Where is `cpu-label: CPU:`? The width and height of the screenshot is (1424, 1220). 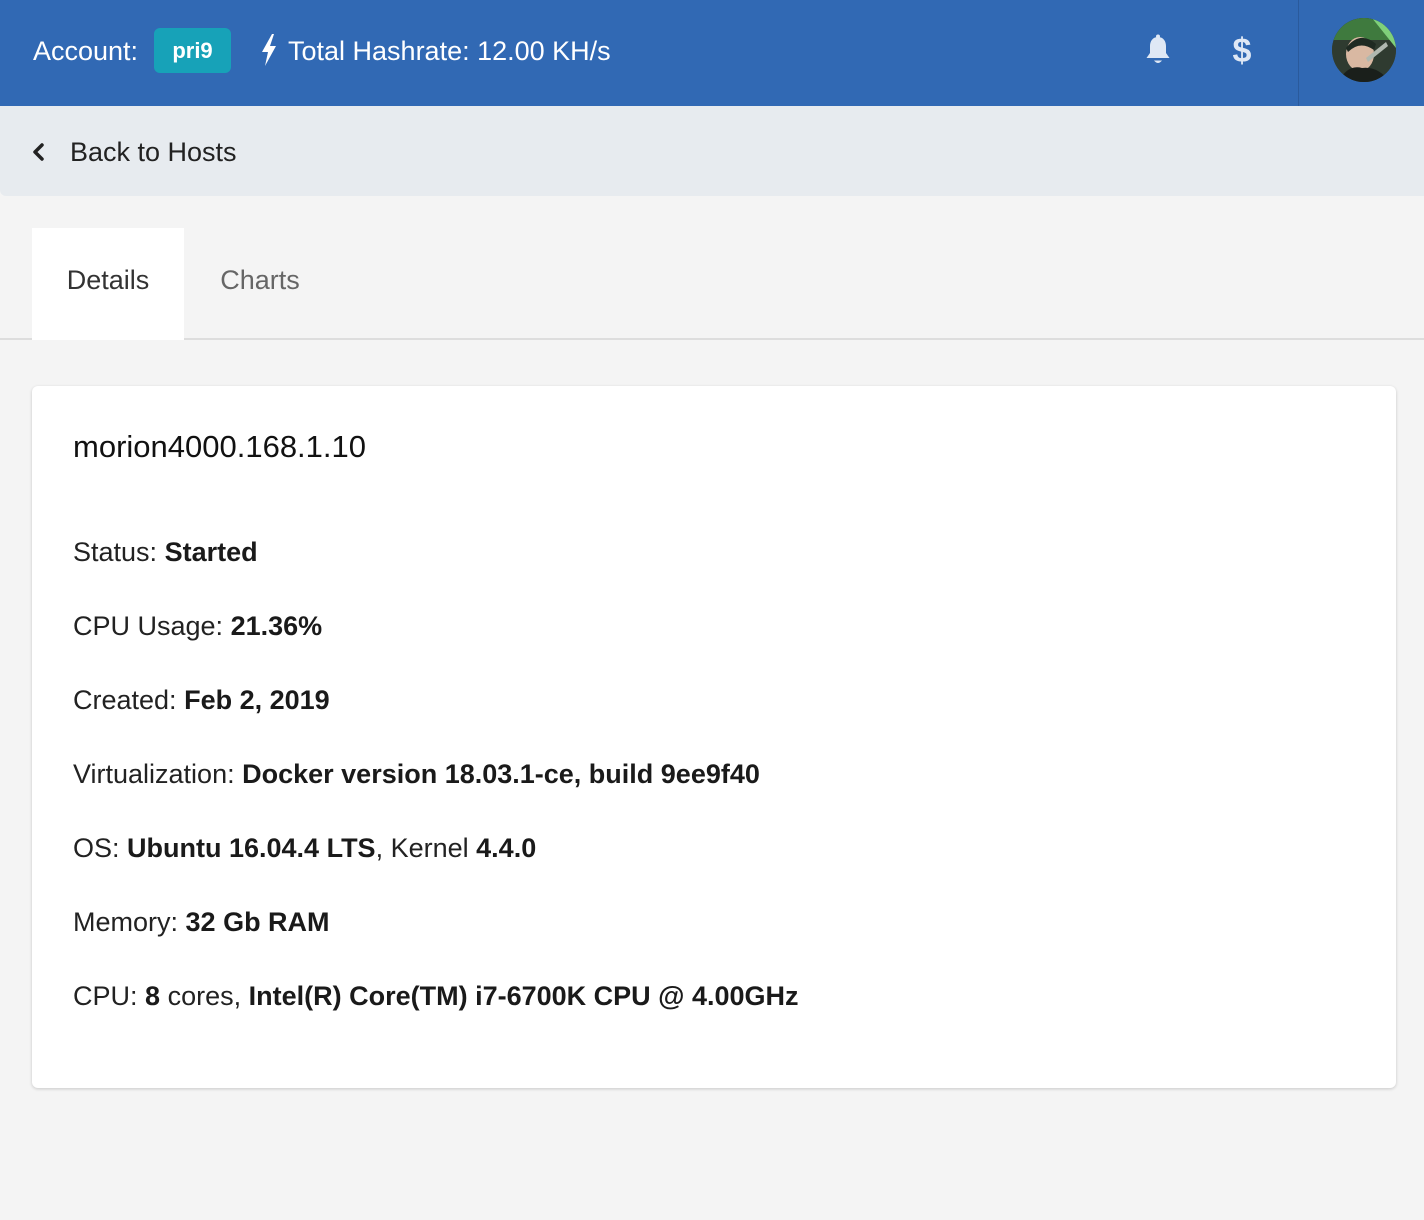
cpu-label: CPU: is located at coordinates (105, 996).